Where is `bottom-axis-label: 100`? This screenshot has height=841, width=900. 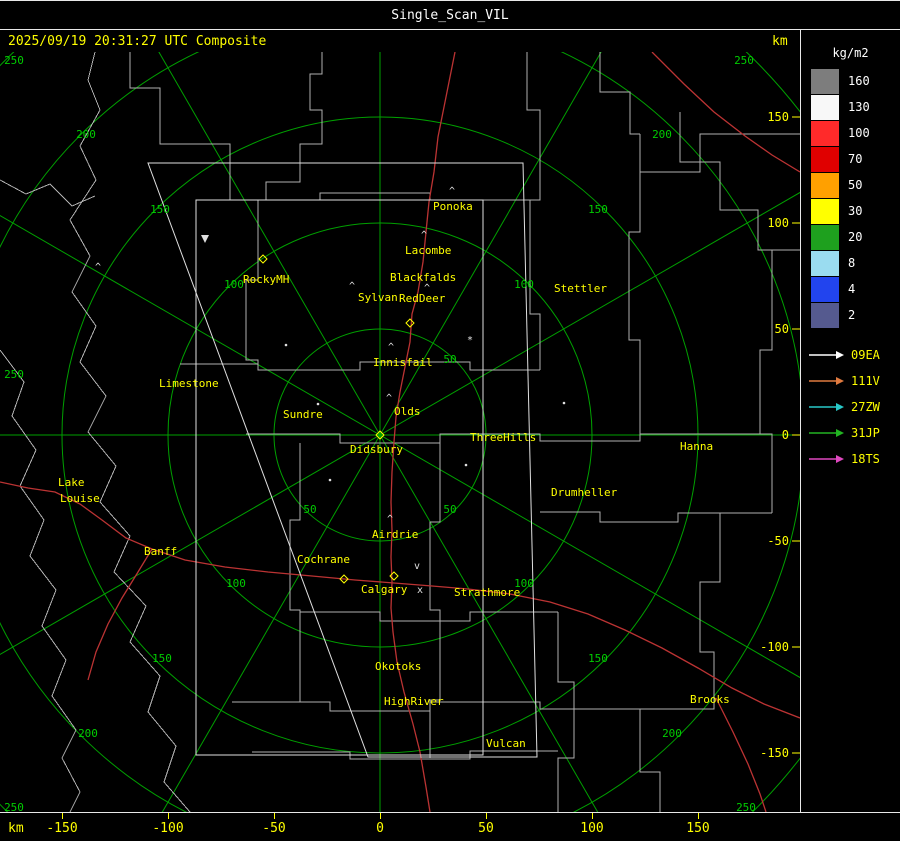 bottom-axis-label: 100 is located at coordinates (592, 828).